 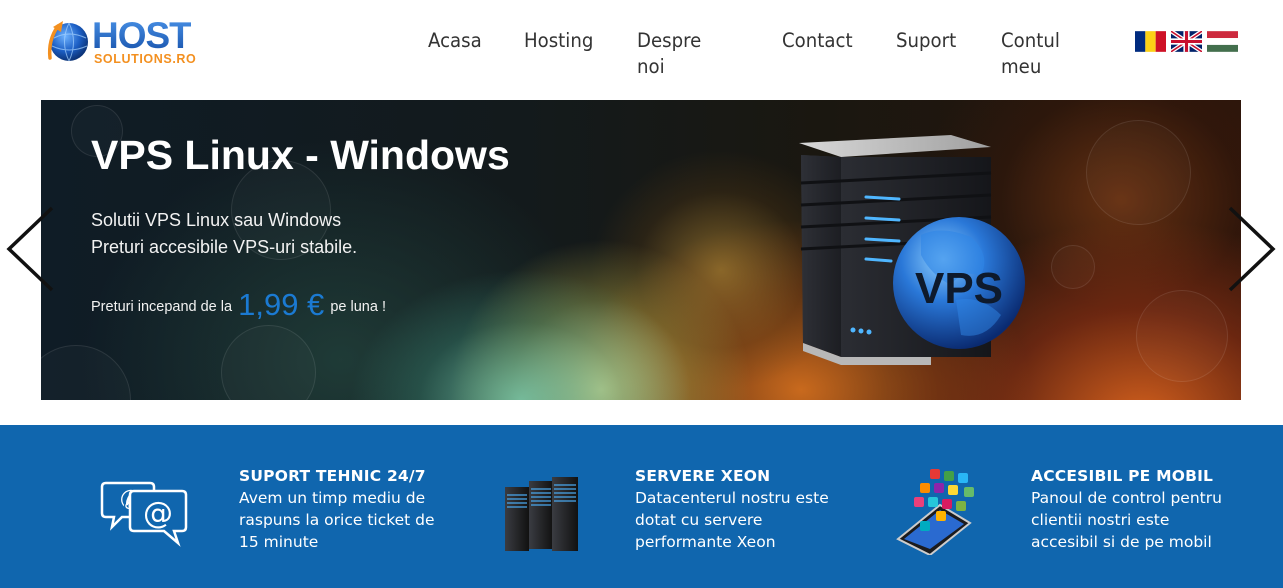 What do you see at coordinates (1150, 41) in the screenshot?
I see `flag-romania-icon` at bounding box center [1150, 41].